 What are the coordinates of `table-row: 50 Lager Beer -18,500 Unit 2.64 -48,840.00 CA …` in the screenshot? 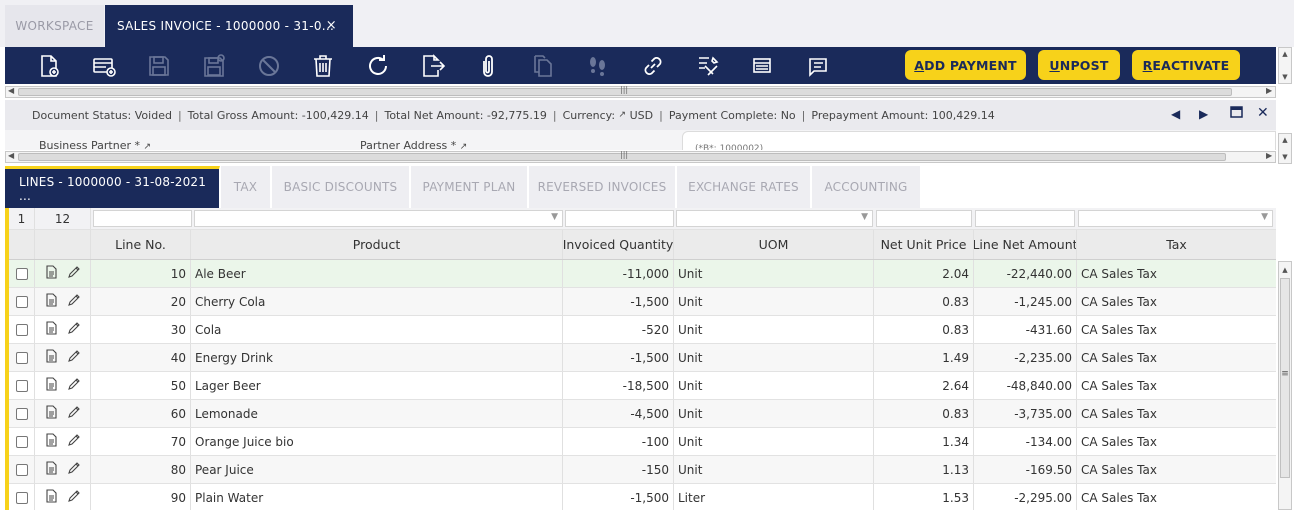 It's located at (642, 386).